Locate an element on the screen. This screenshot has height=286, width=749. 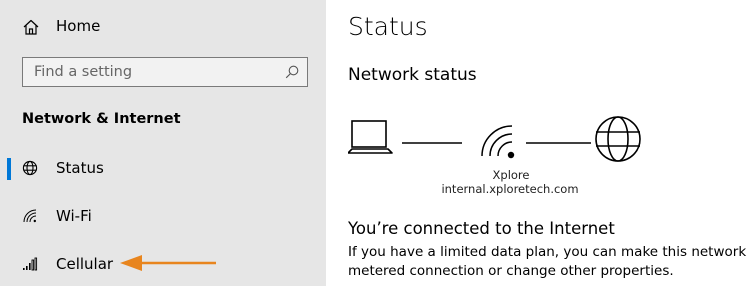
sidebar-item-label: Cellular is located at coordinates (85, 264).